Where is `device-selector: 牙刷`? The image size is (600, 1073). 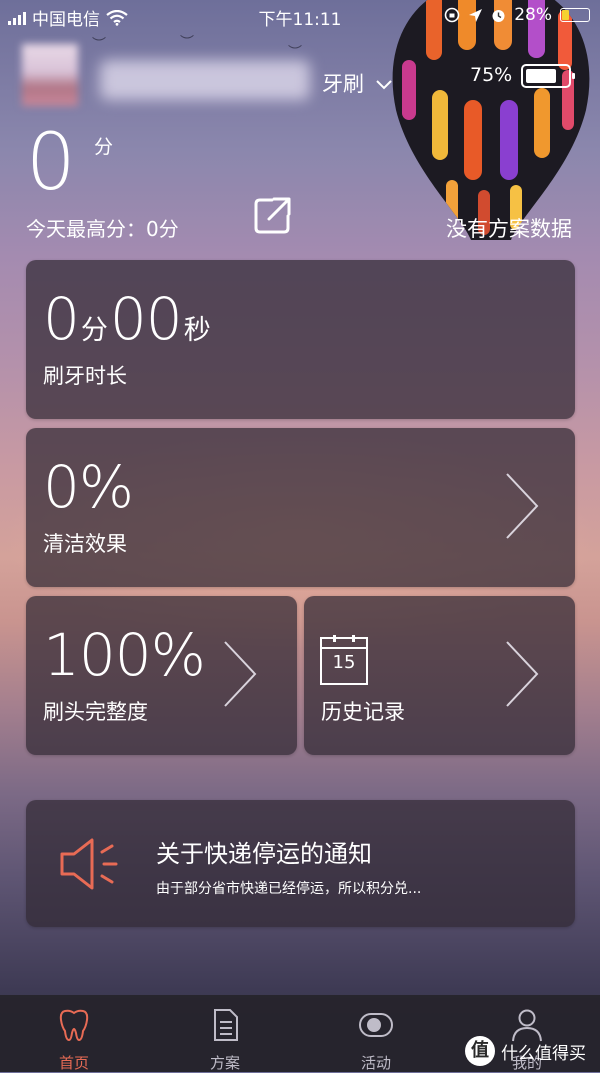
device-selector: 牙刷 is located at coordinates (357, 83).